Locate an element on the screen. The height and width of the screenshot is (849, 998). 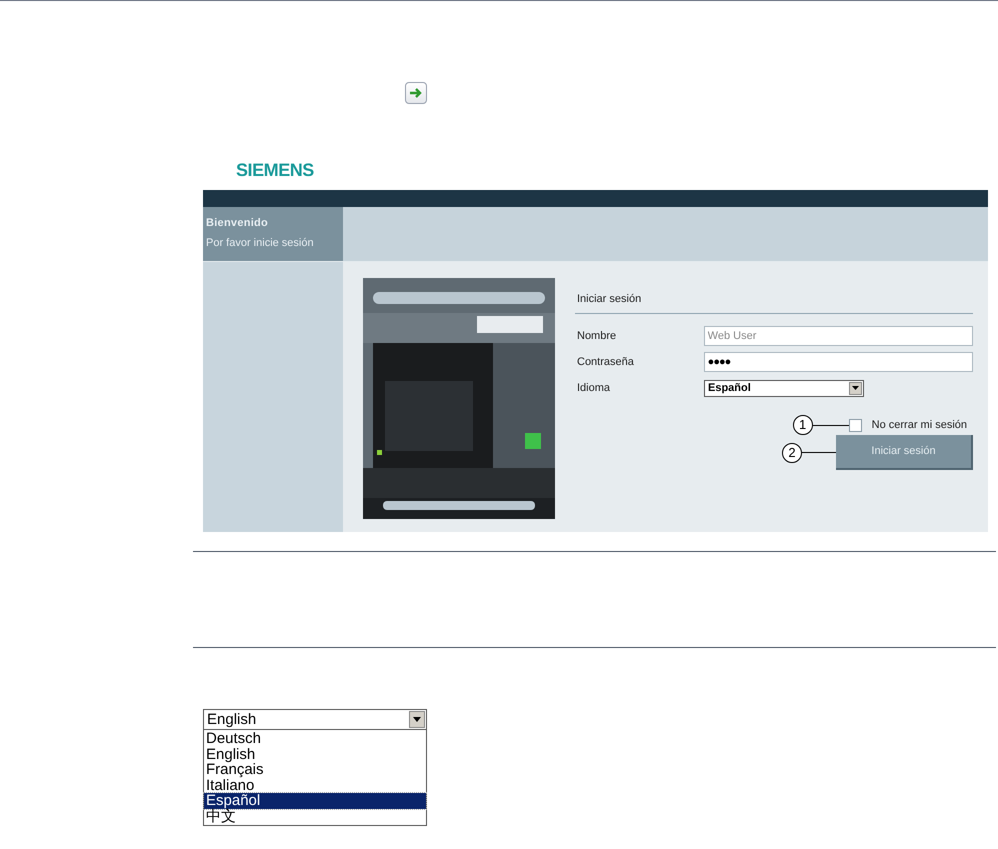
form-heading: Iniciar sesión is located at coordinates (609, 299).